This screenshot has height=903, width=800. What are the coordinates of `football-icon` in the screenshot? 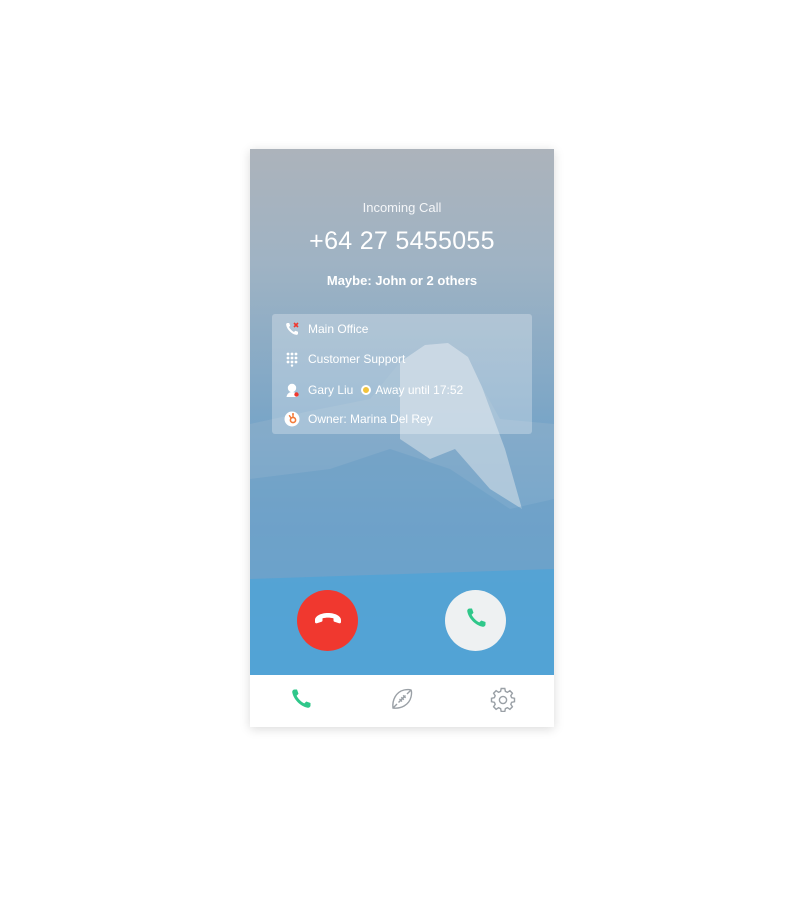 It's located at (402, 701).